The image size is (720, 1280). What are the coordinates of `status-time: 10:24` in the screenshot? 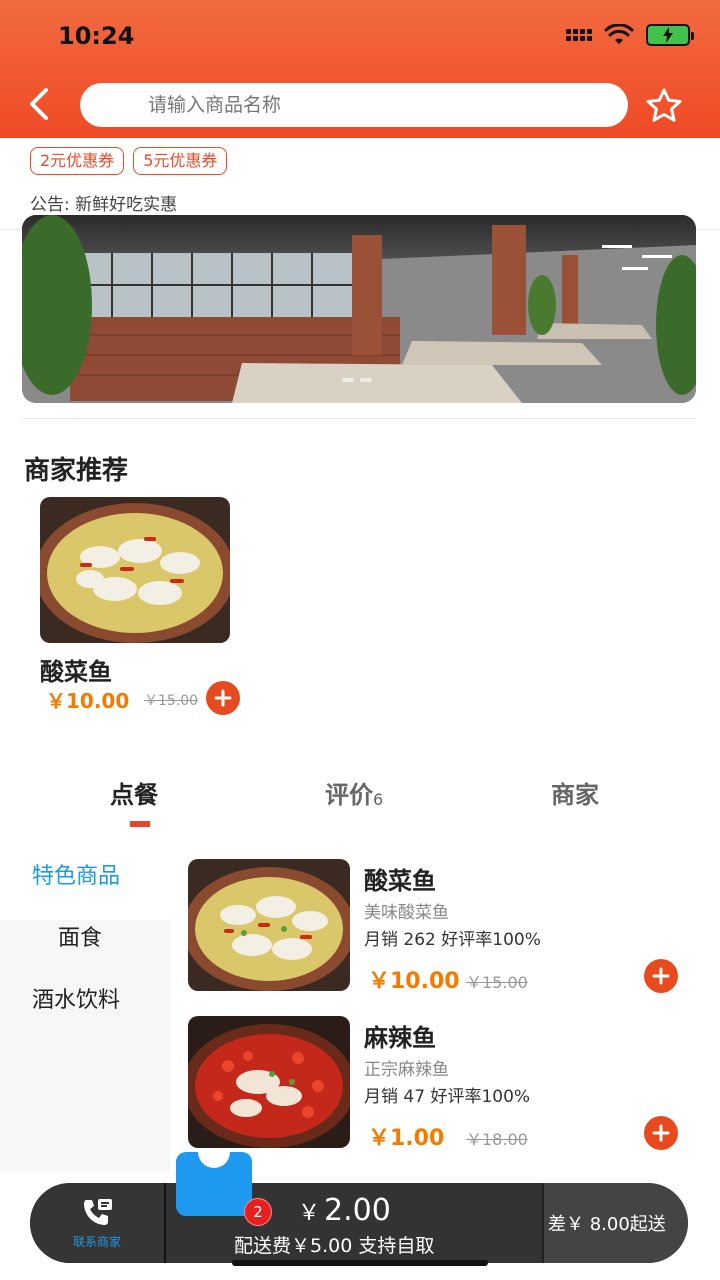 It's located at (96, 36).